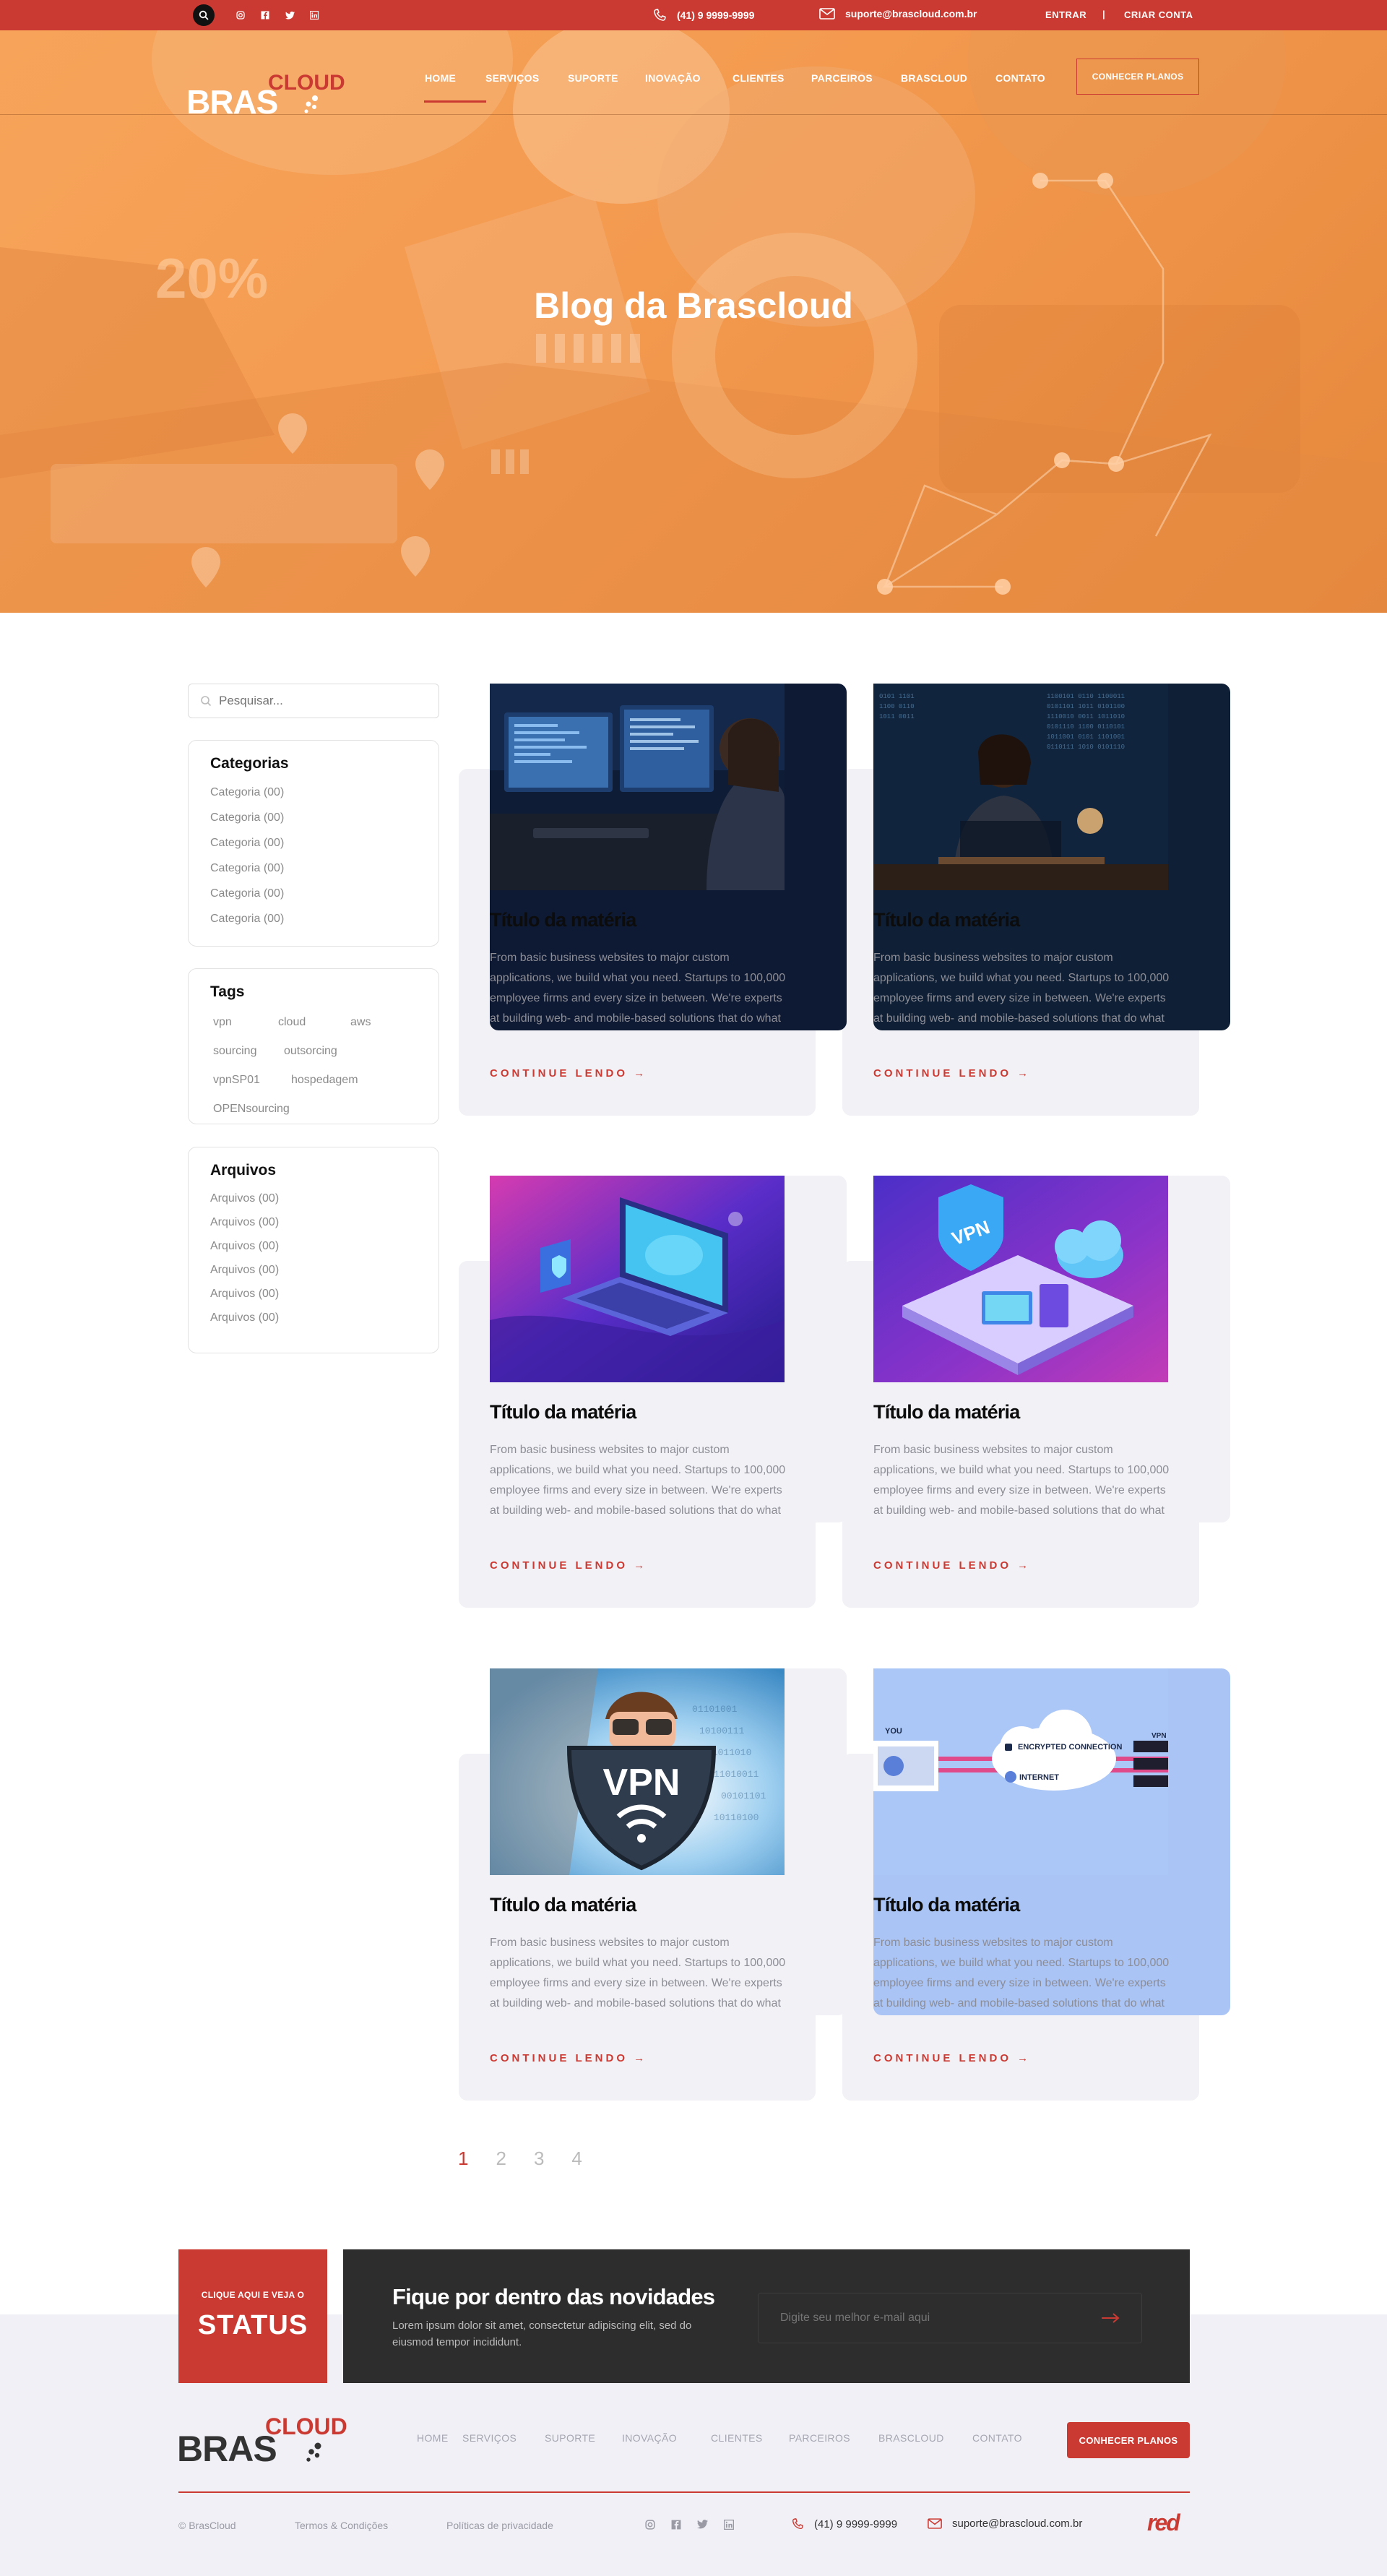  Describe the element at coordinates (463, 2159) in the screenshot. I see `page-link-current: 1` at that location.